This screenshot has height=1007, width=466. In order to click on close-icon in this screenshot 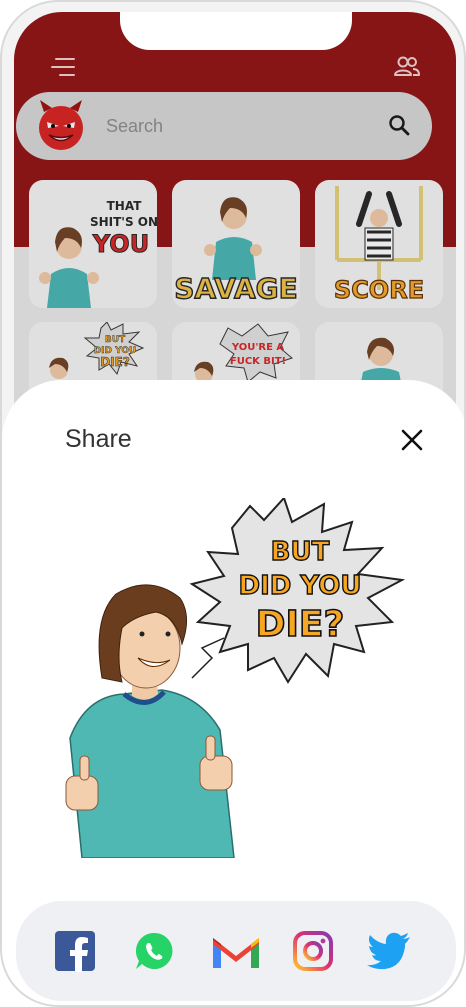, I will do `click(412, 440)`.